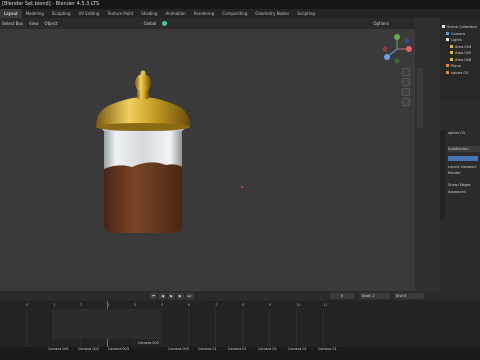  Describe the element at coordinates (162, 296) in the screenshot. I see `step-back-icon: ◀` at that location.